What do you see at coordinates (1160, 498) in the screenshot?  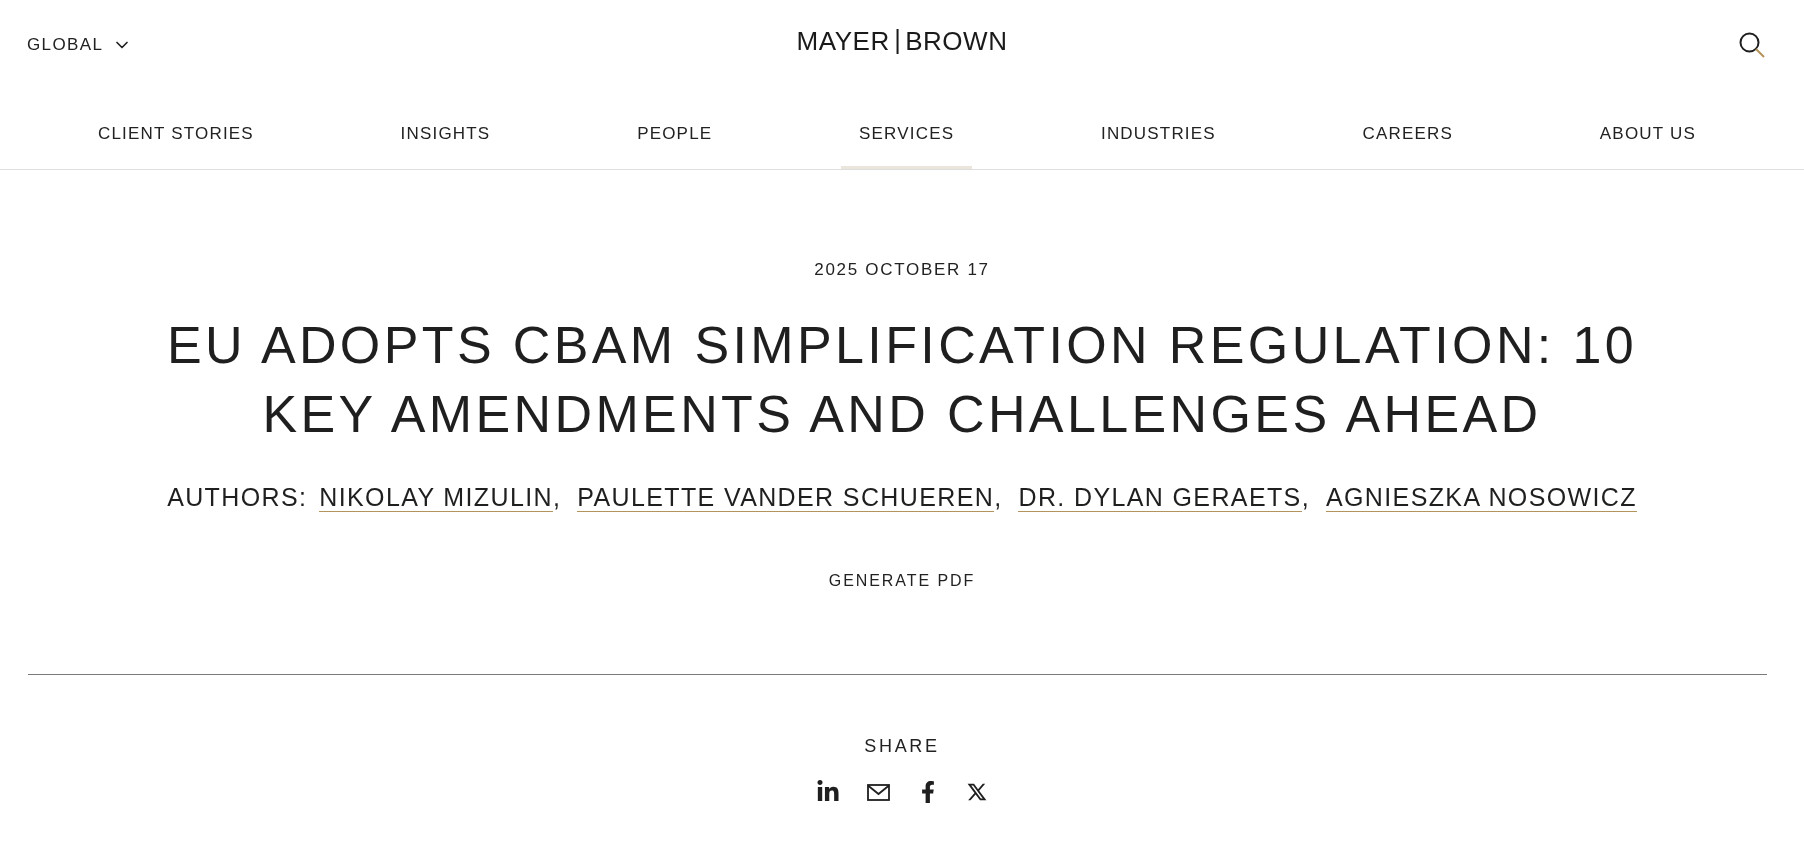 I see `author-link: DR. DYLAN GERAETS` at bounding box center [1160, 498].